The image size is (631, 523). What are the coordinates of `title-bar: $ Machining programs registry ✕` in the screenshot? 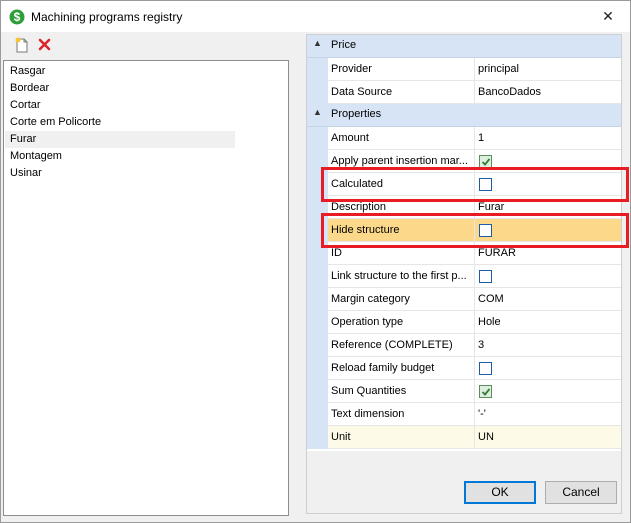 It's located at (315, 16).